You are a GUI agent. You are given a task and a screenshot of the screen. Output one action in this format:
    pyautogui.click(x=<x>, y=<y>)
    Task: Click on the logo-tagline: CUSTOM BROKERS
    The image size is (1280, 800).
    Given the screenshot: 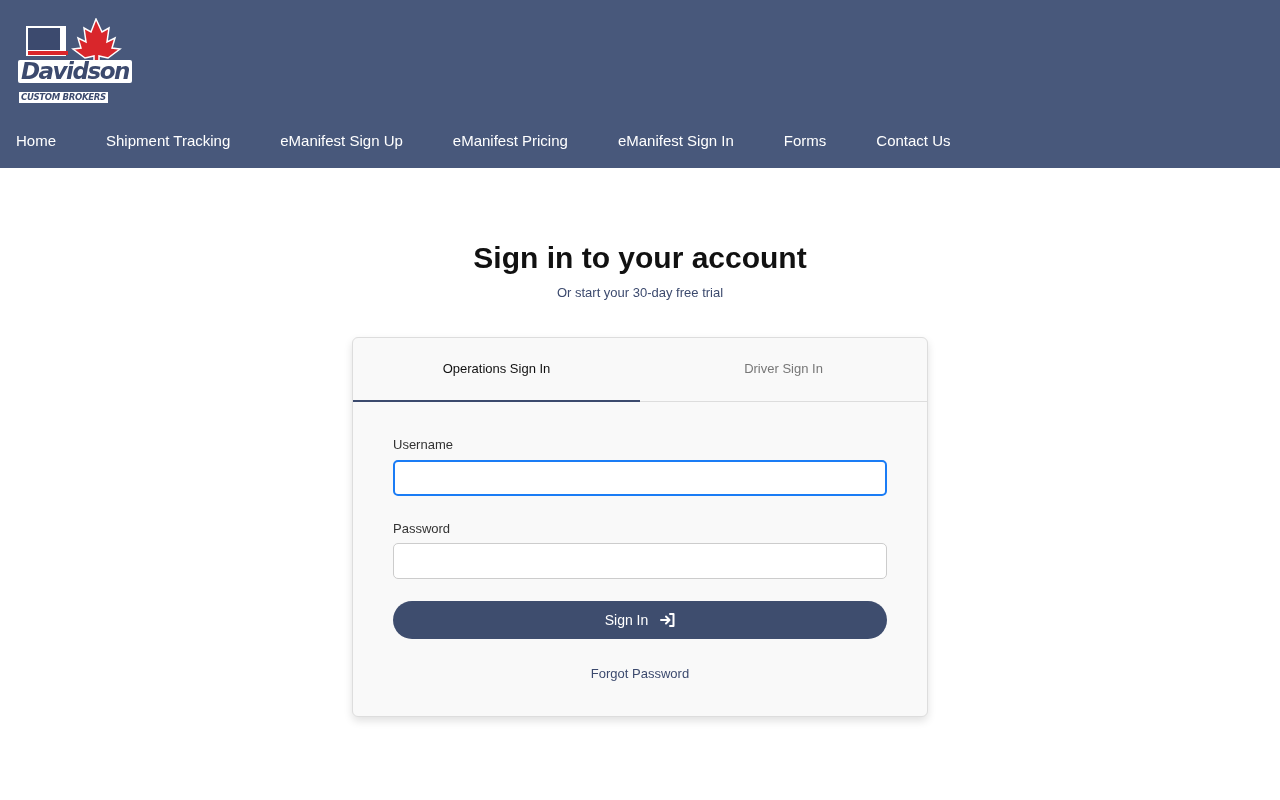 What is the action you would take?
    pyautogui.click(x=63, y=97)
    